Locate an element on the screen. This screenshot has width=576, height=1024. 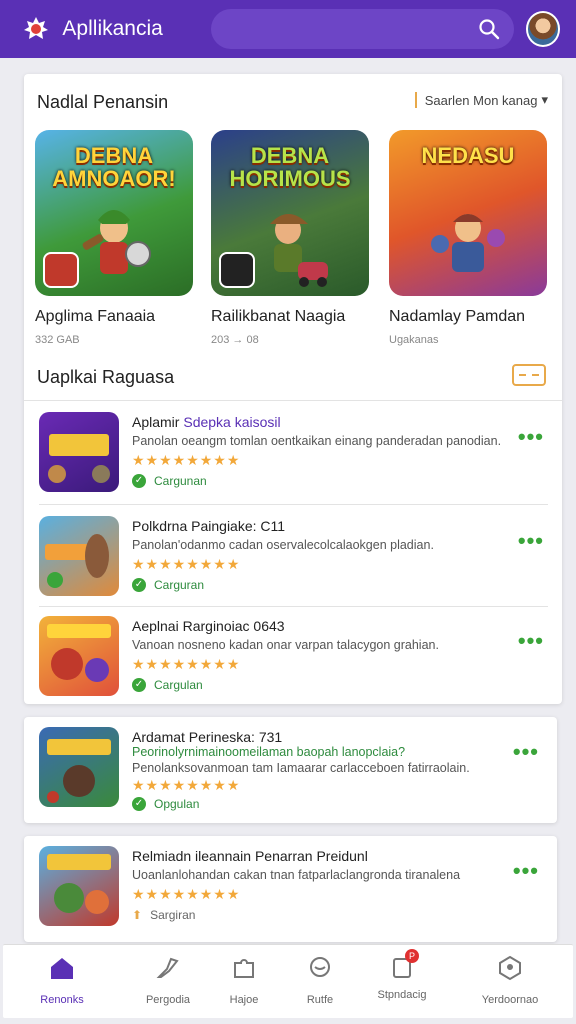
nav-label: Rutfe is located at coordinates (320, 1000).